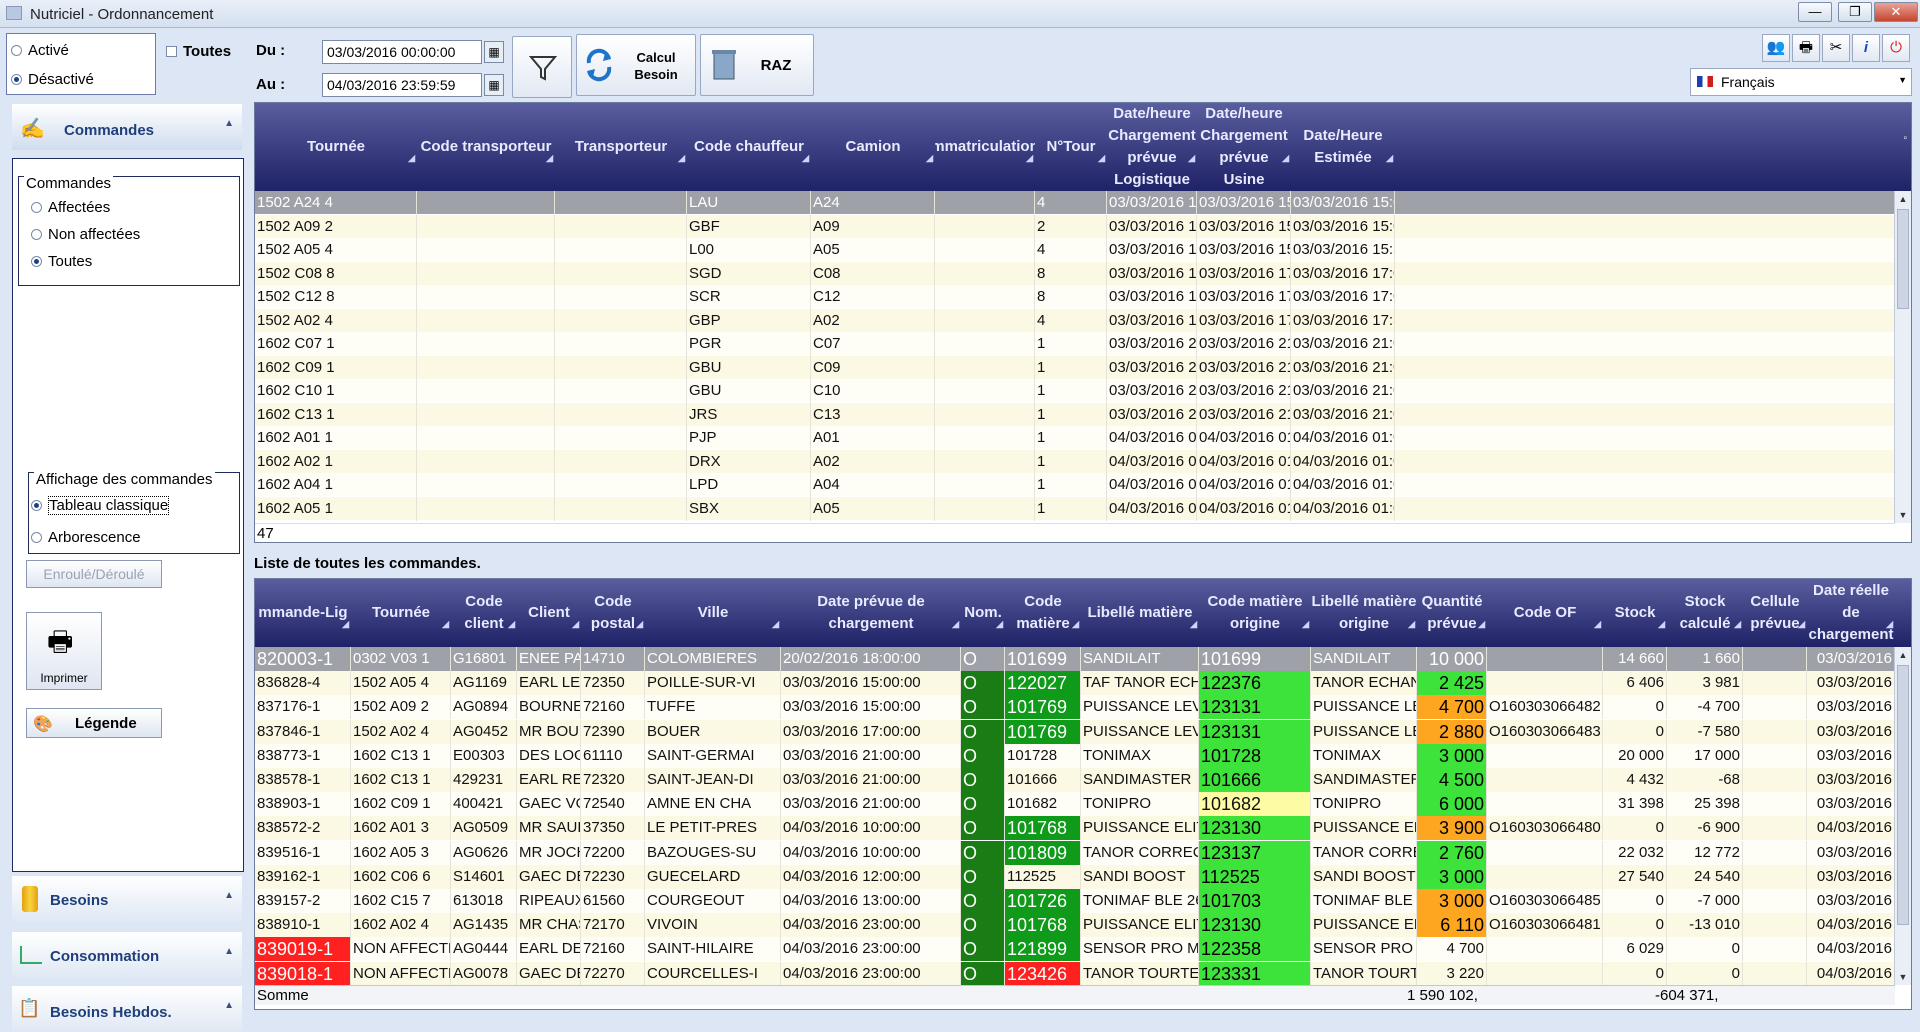  Describe the element at coordinates (85, 234) in the screenshot. I see `non-affectees-option: Non affectées` at that location.